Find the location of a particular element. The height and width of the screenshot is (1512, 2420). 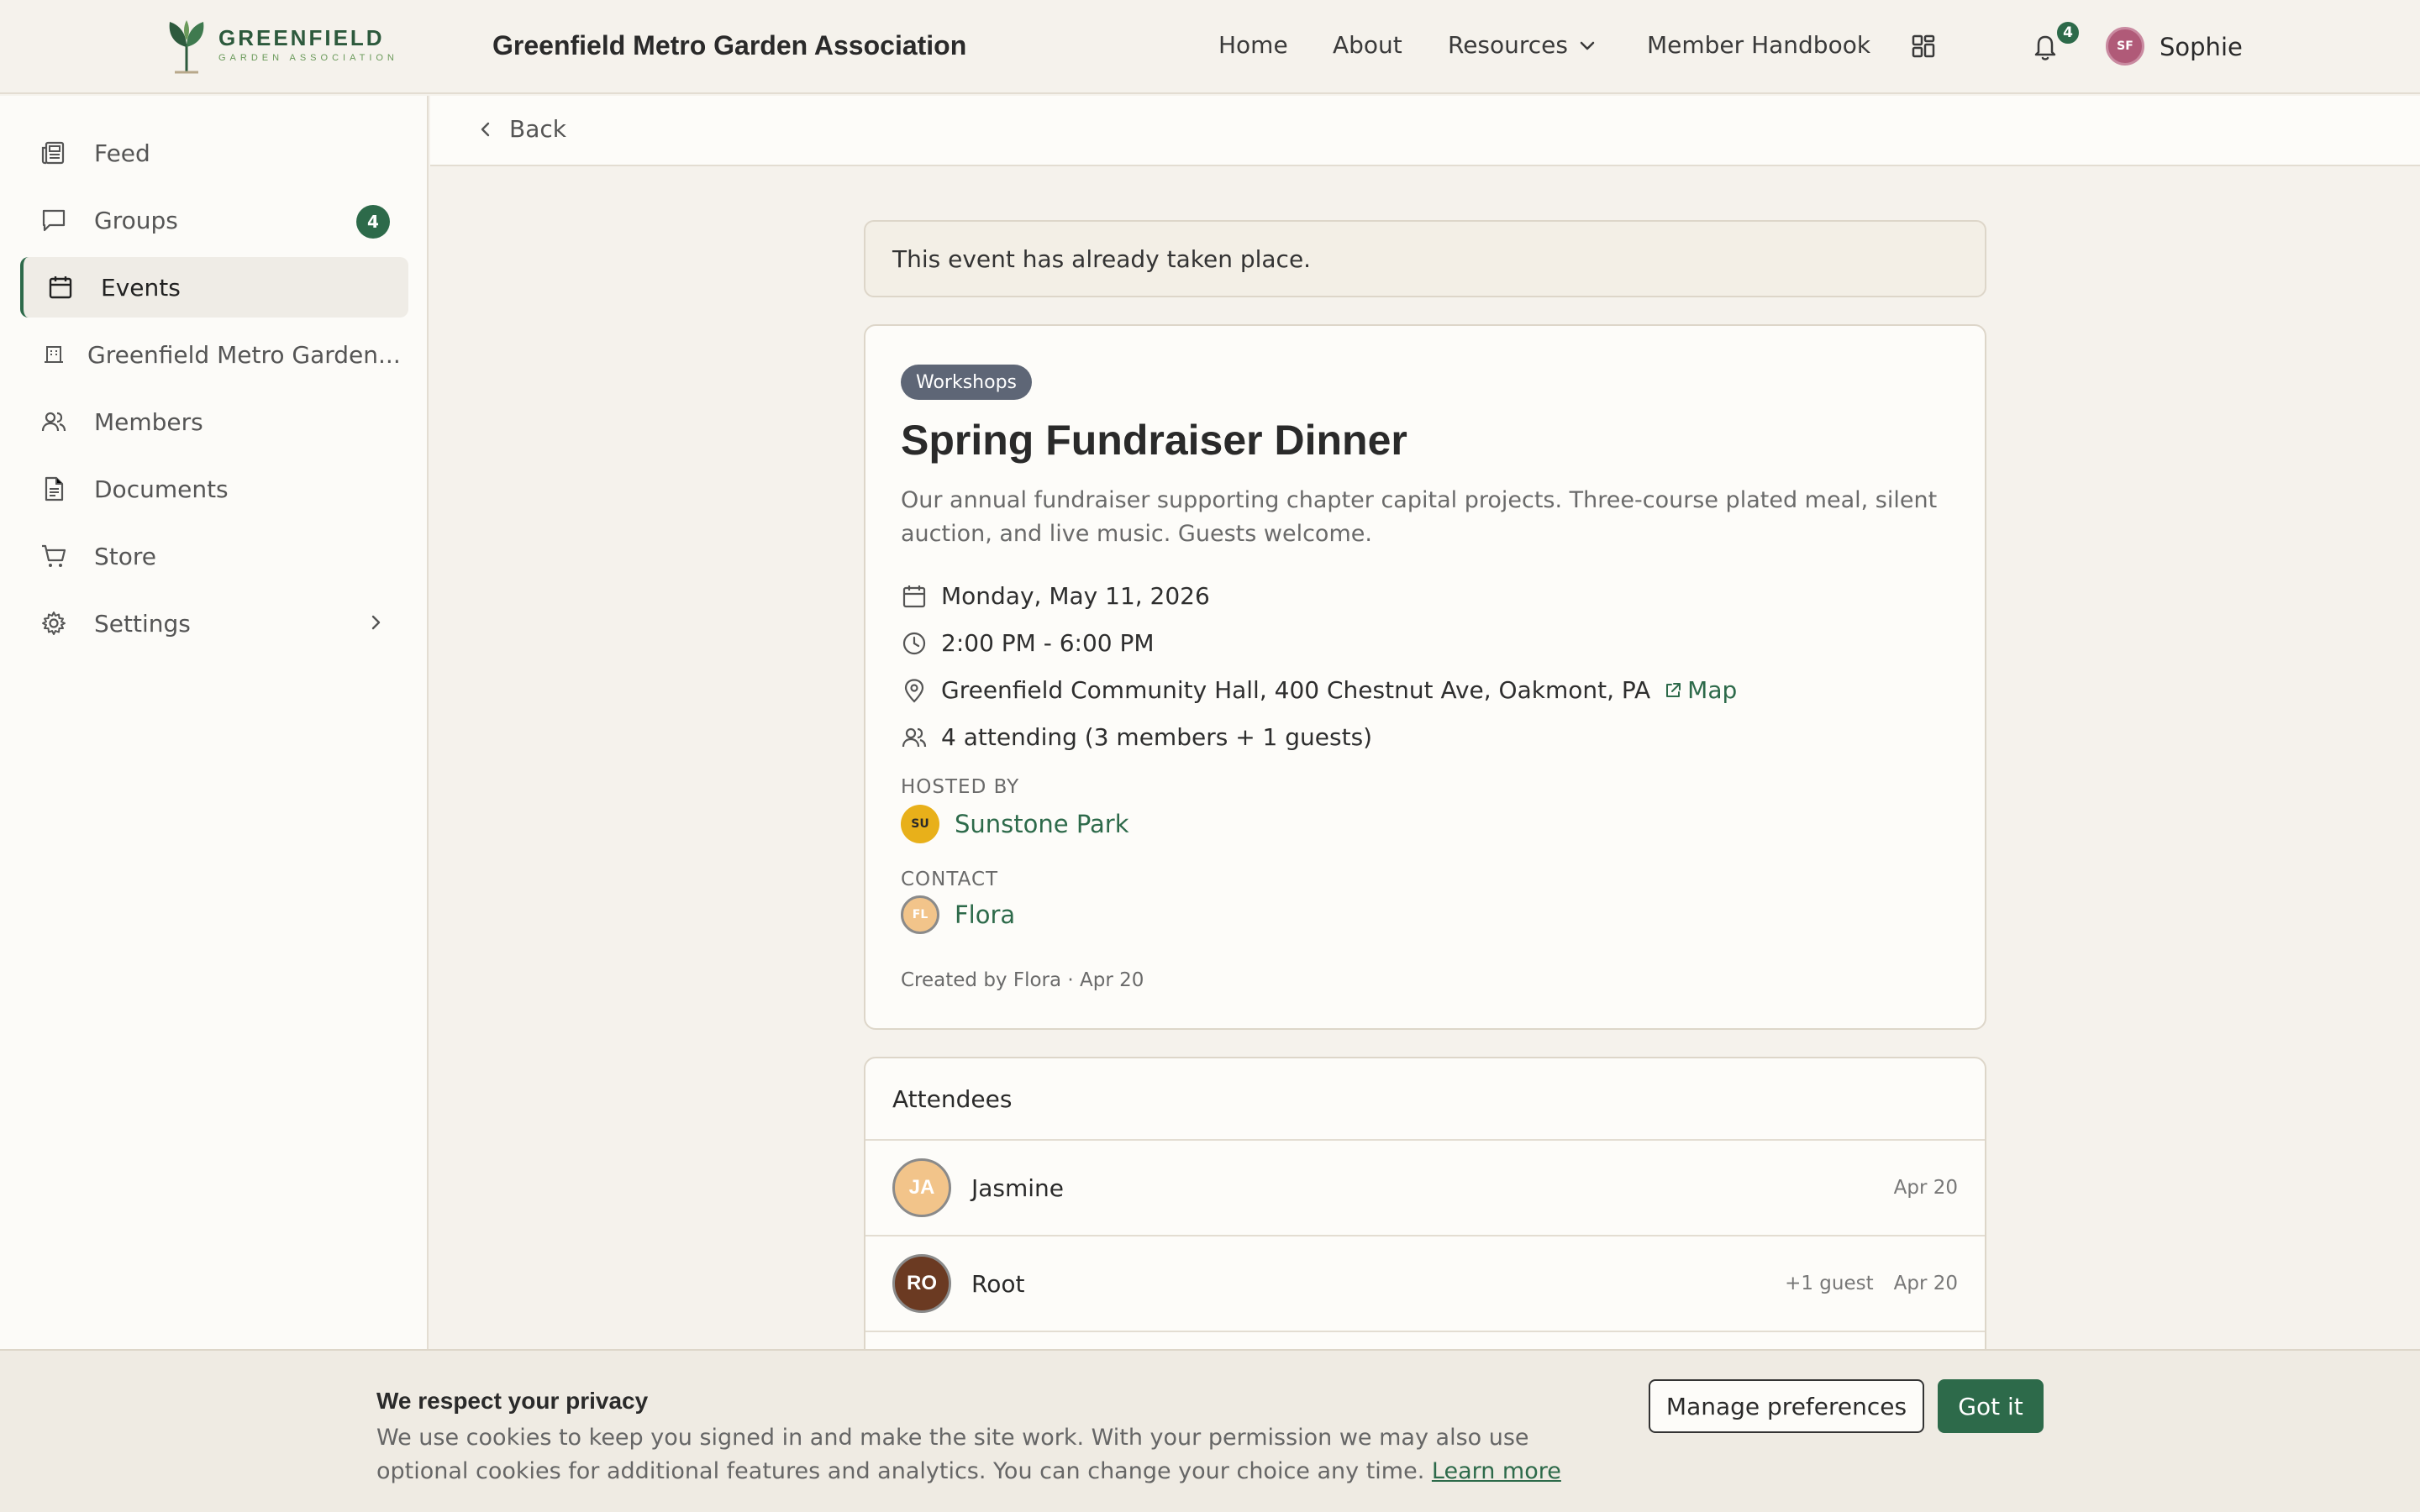

sidebar-item-label: Store is located at coordinates (125, 556).